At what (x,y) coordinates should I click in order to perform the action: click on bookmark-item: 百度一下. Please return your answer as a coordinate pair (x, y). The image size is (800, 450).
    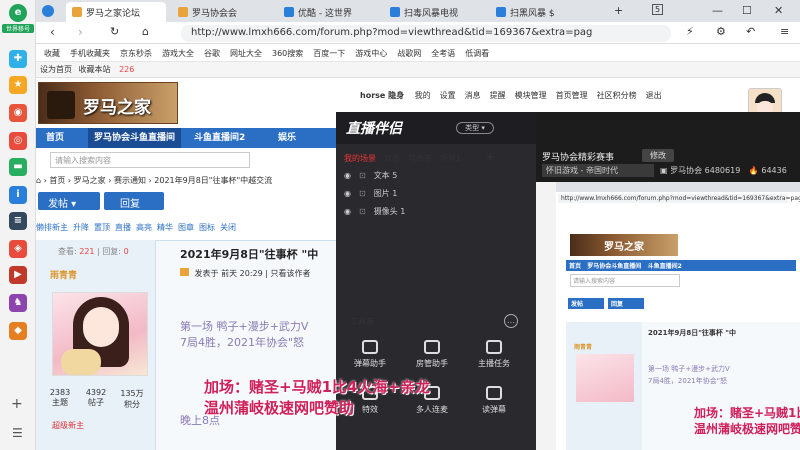
    Looking at the image, I should click on (329, 53).